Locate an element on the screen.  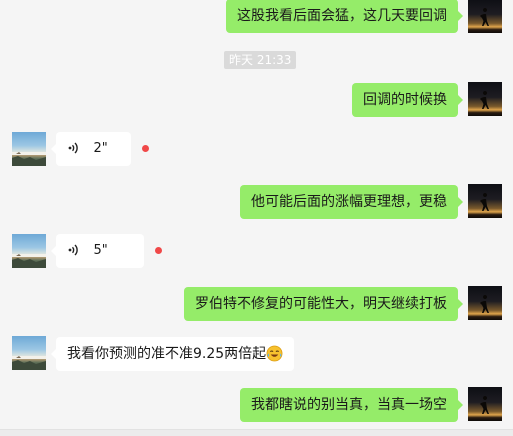
incoming-voice-message: 5" is located at coordinates (97, 251).